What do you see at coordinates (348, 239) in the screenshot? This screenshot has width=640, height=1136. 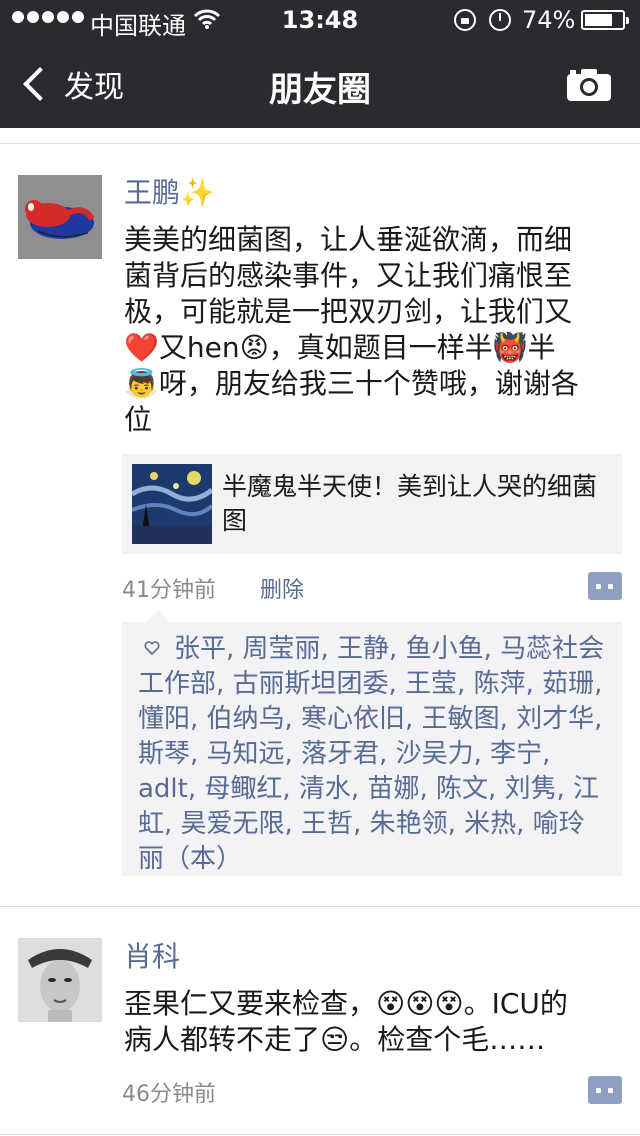 I see `post-text-line: 美美的细菌图，让人垂涎欲滴，而细` at bounding box center [348, 239].